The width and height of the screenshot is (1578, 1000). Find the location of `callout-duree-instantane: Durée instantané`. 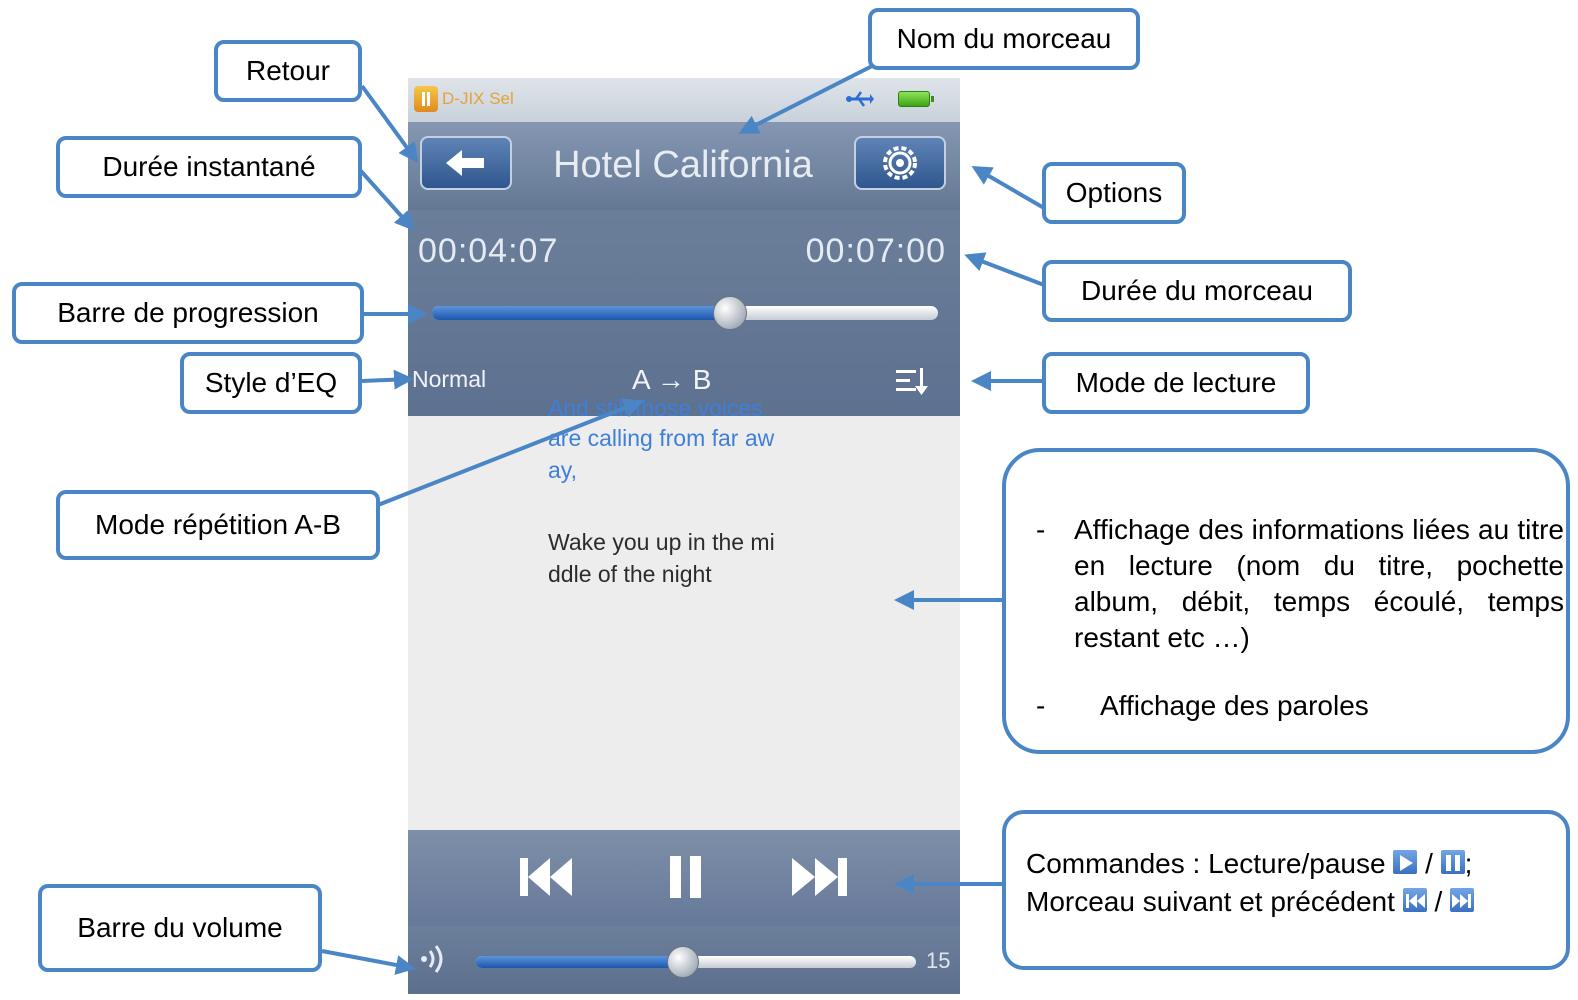

callout-duree-instantane: Durée instantané is located at coordinates (209, 167).